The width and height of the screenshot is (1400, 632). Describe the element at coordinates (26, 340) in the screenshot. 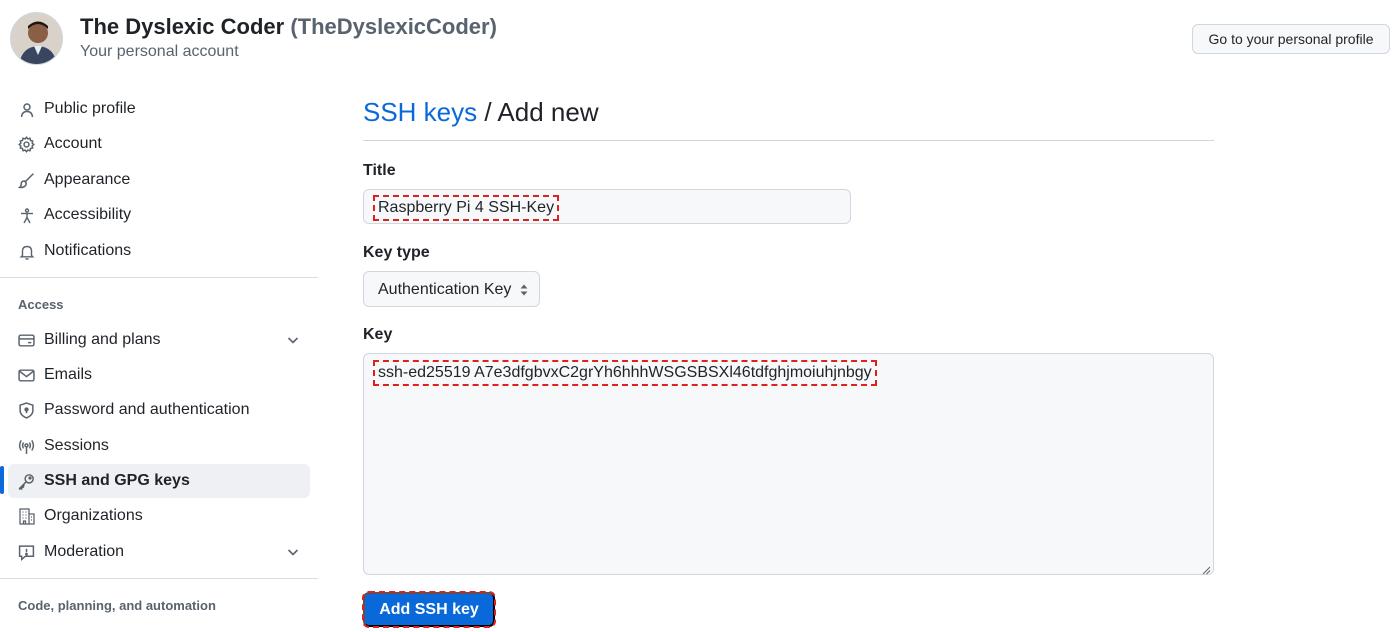

I see `credit-card-icon` at that location.